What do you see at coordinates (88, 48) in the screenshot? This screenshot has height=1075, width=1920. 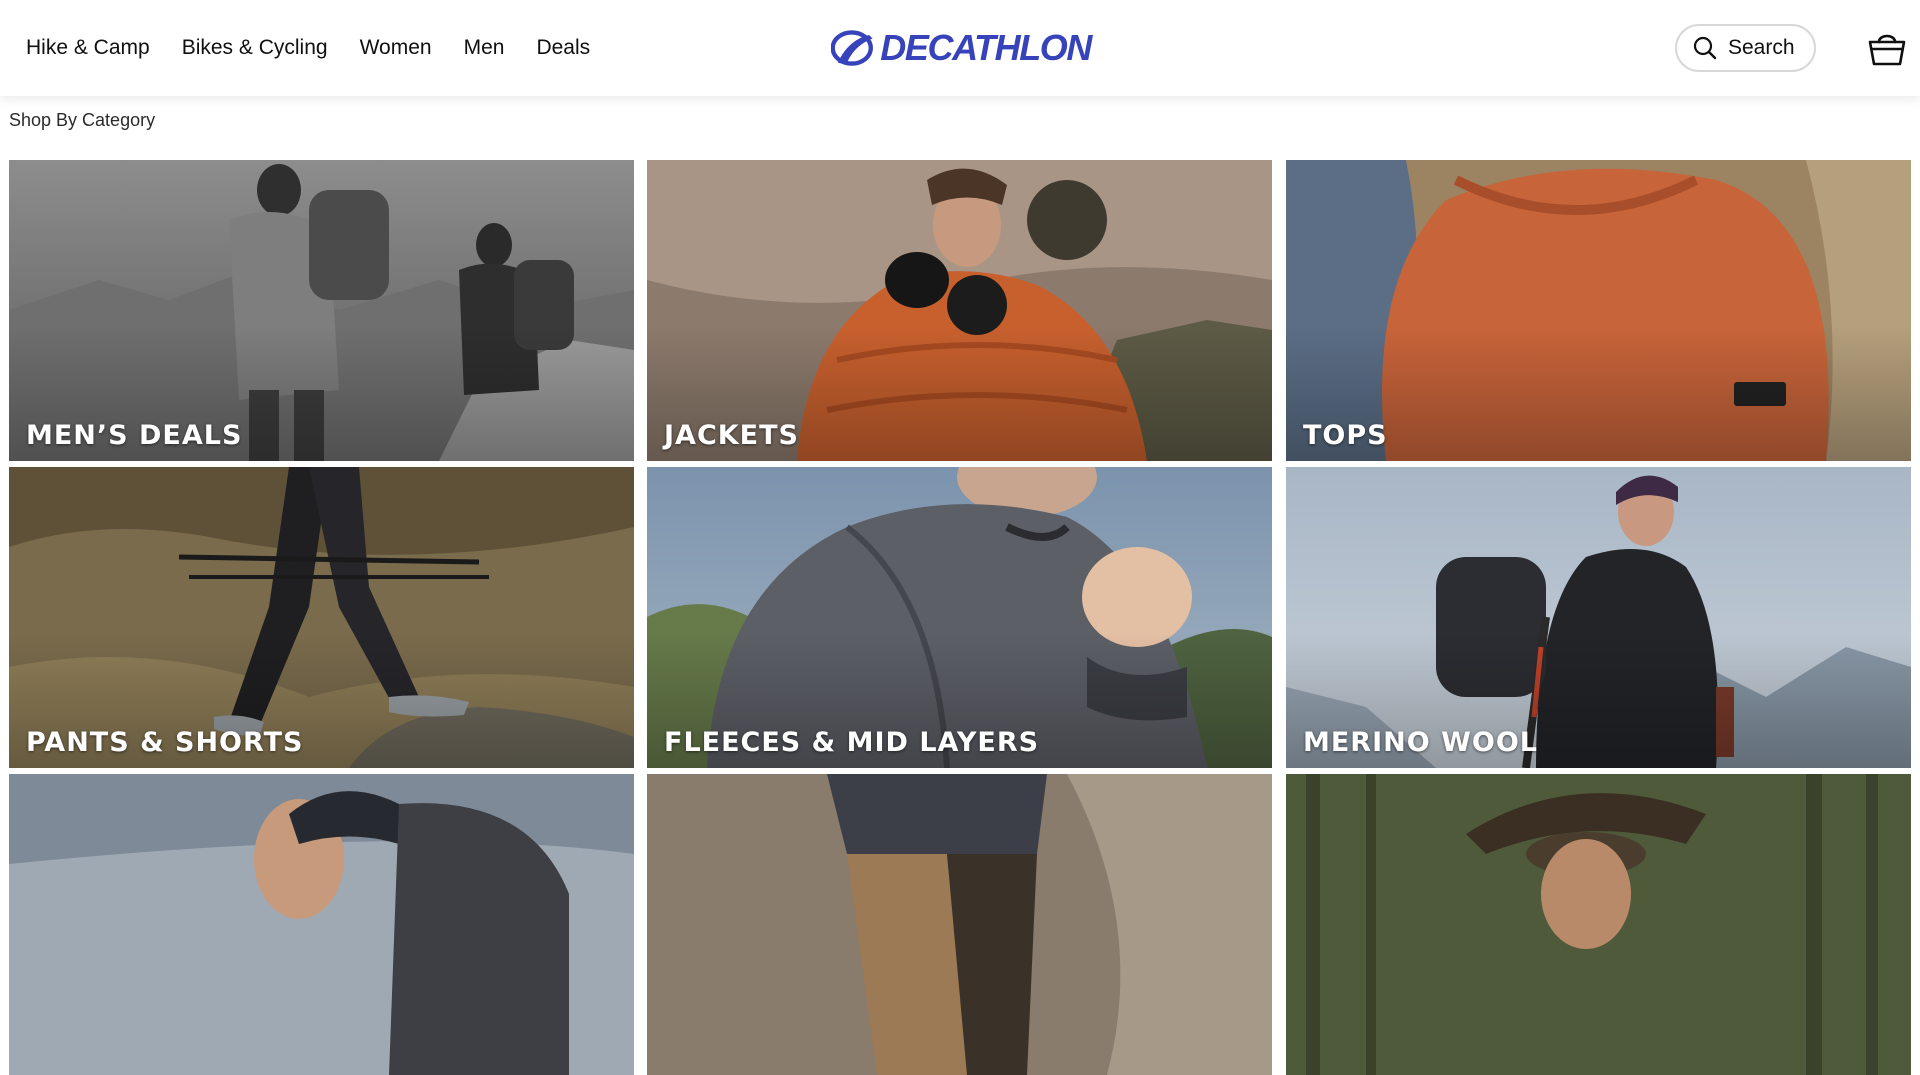 I see `nav-hike-camp: Hike & Camp` at bounding box center [88, 48].